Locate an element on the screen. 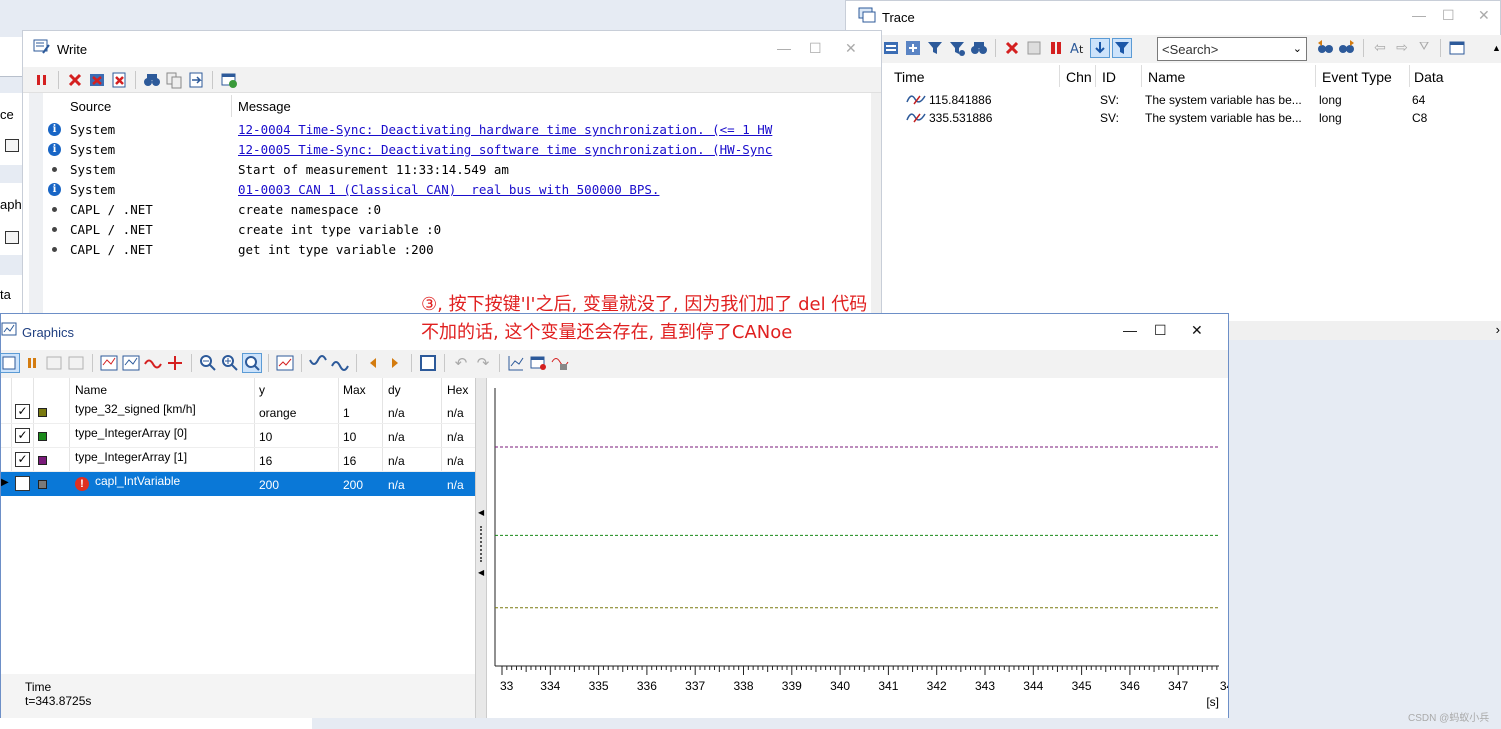  window-settings-icon is located at coordinates (229, 80).